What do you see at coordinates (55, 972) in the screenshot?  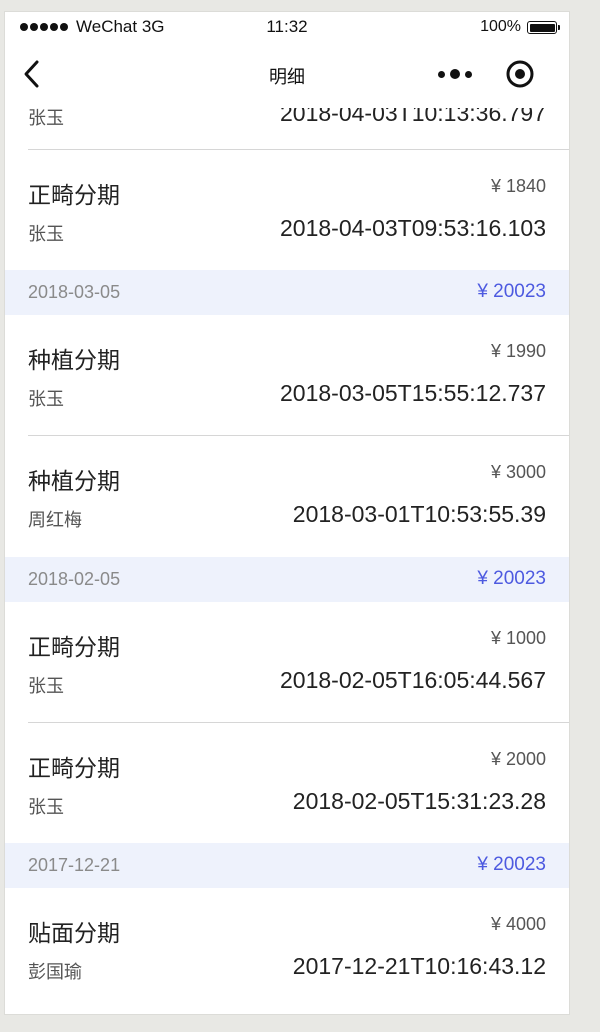 I see `record-person: 彭国瑜` at bounding box center [55, 972].